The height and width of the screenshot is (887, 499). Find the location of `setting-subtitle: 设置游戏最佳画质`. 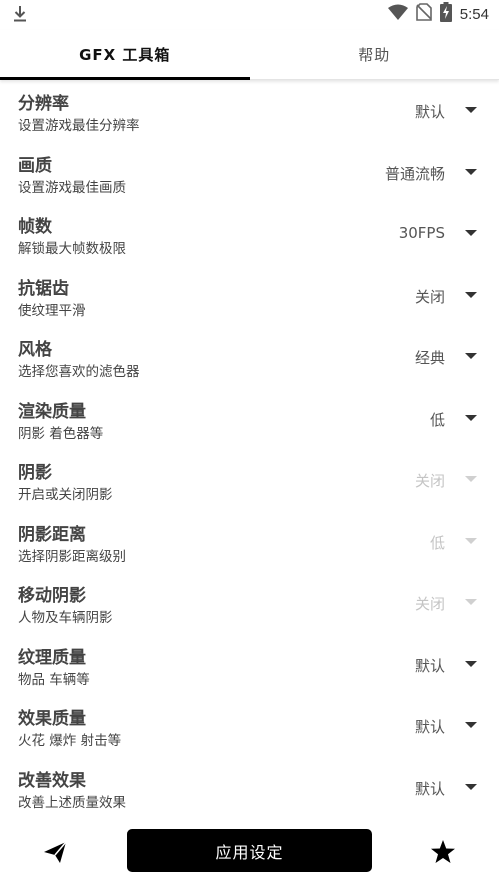

setting-subtitle: 设置游戏最佳画质 is located at coordinates (72, 187).